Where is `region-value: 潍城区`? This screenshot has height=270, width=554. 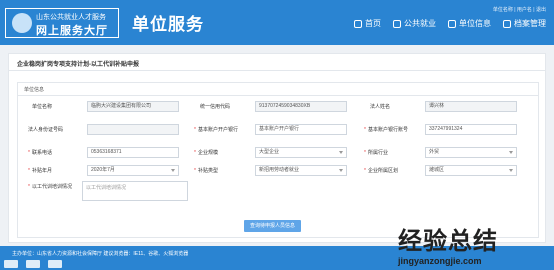
region-value: 潍城区 is located at coordinates (437, 170).